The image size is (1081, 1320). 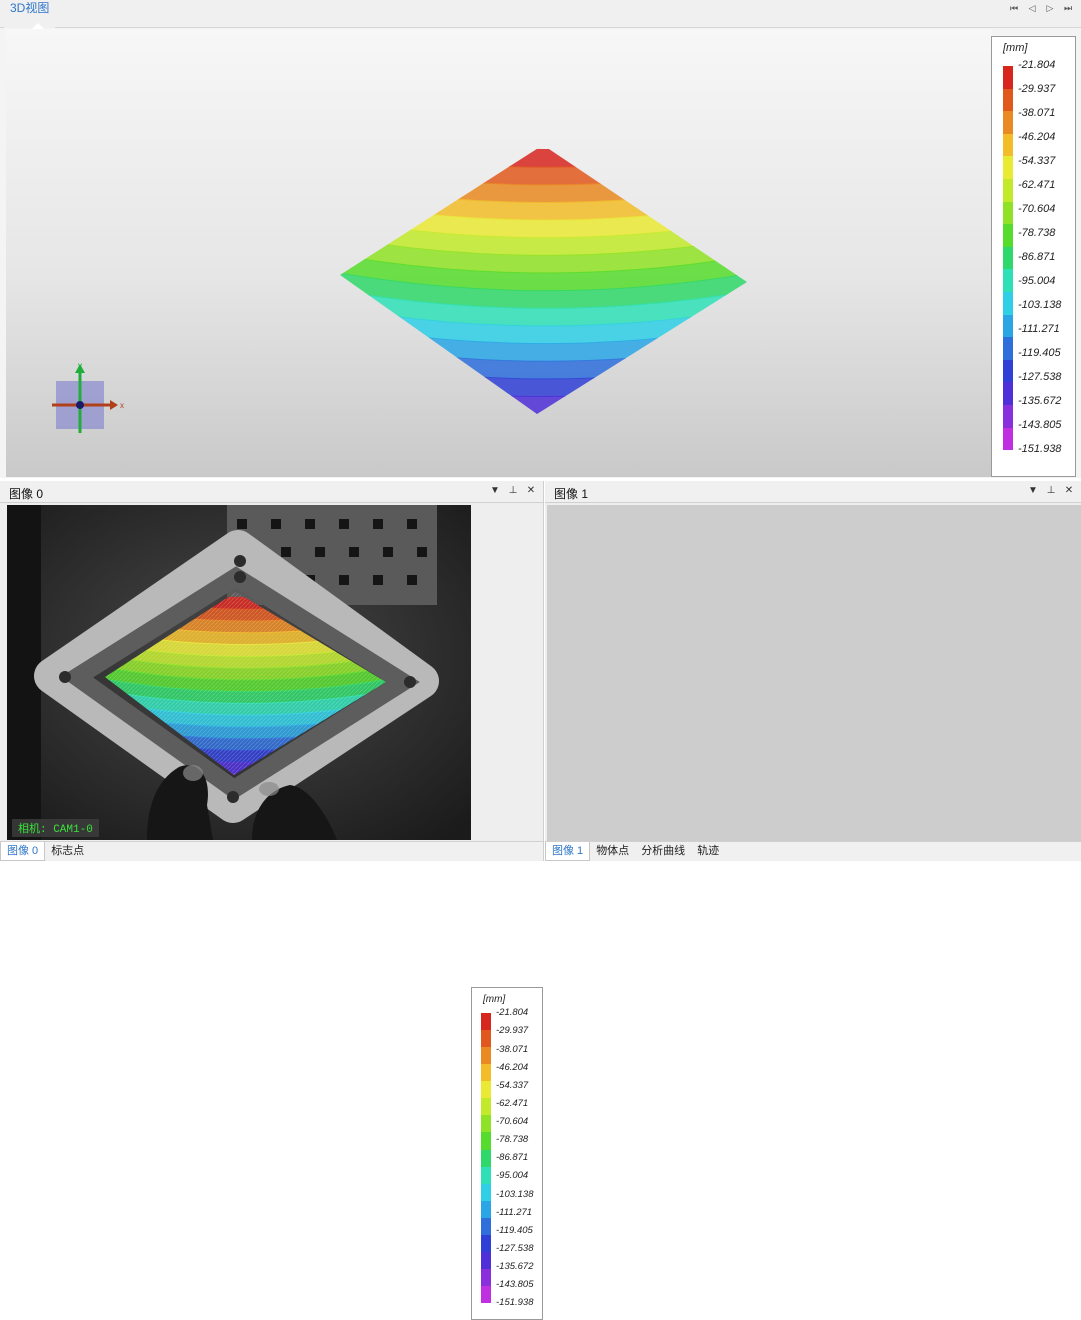 What do you see at coordinates (568, 851) in the screenshot?
I see `tab-image-1: 图像 1` at bounding box center [568, 851].